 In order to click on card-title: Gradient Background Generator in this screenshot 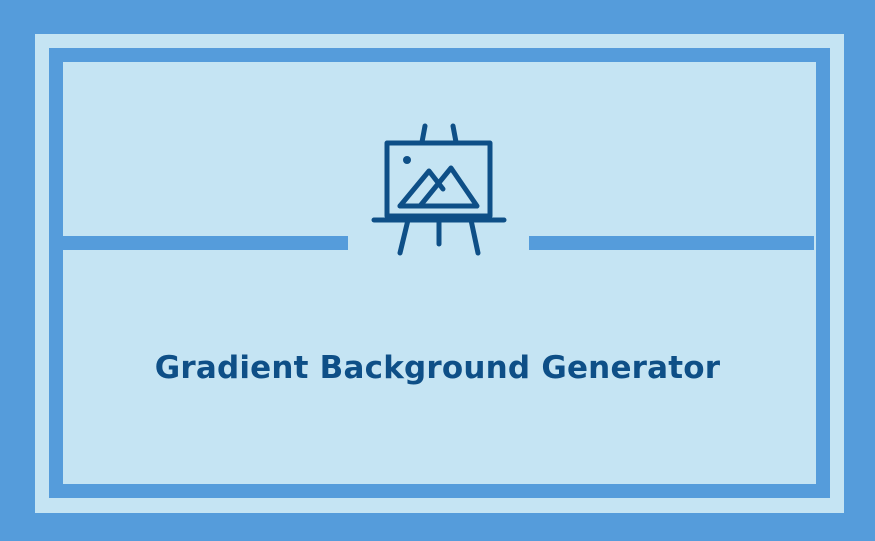, I will do `click(437, 368)`.